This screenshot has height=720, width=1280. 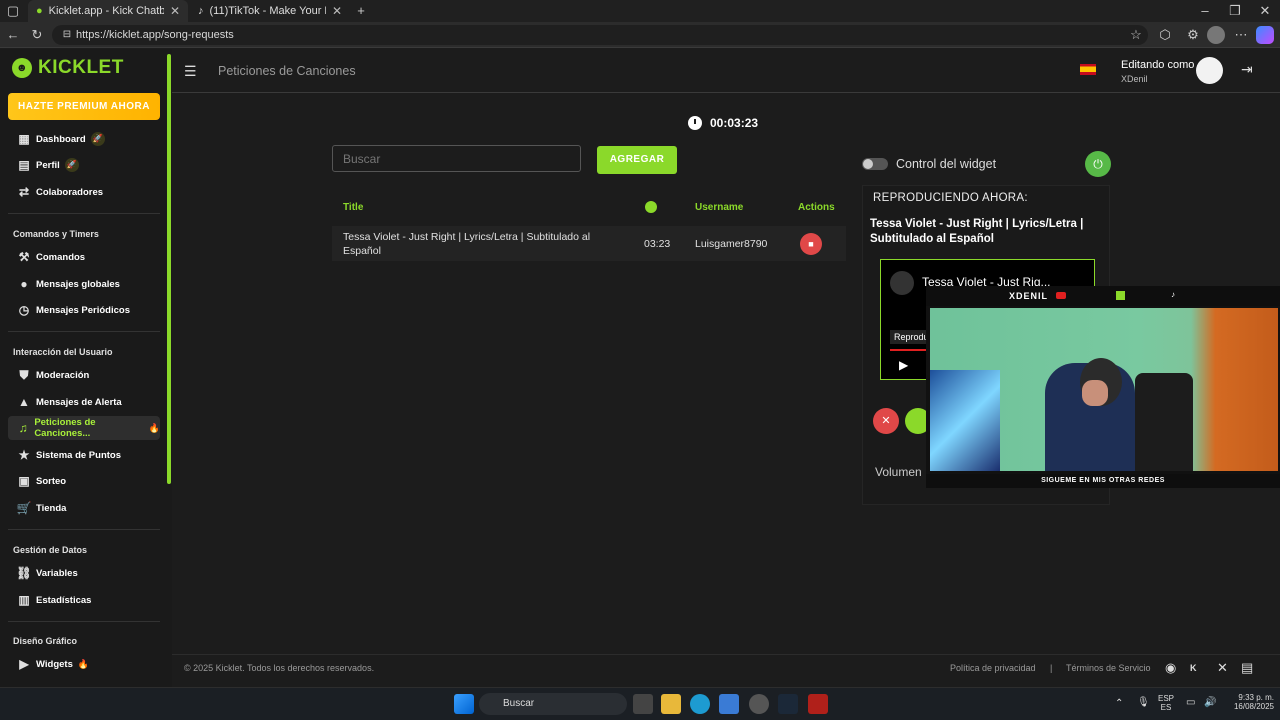 I want to click on sidebar-item-label: Colaboradores, so click(x=70, y=192).